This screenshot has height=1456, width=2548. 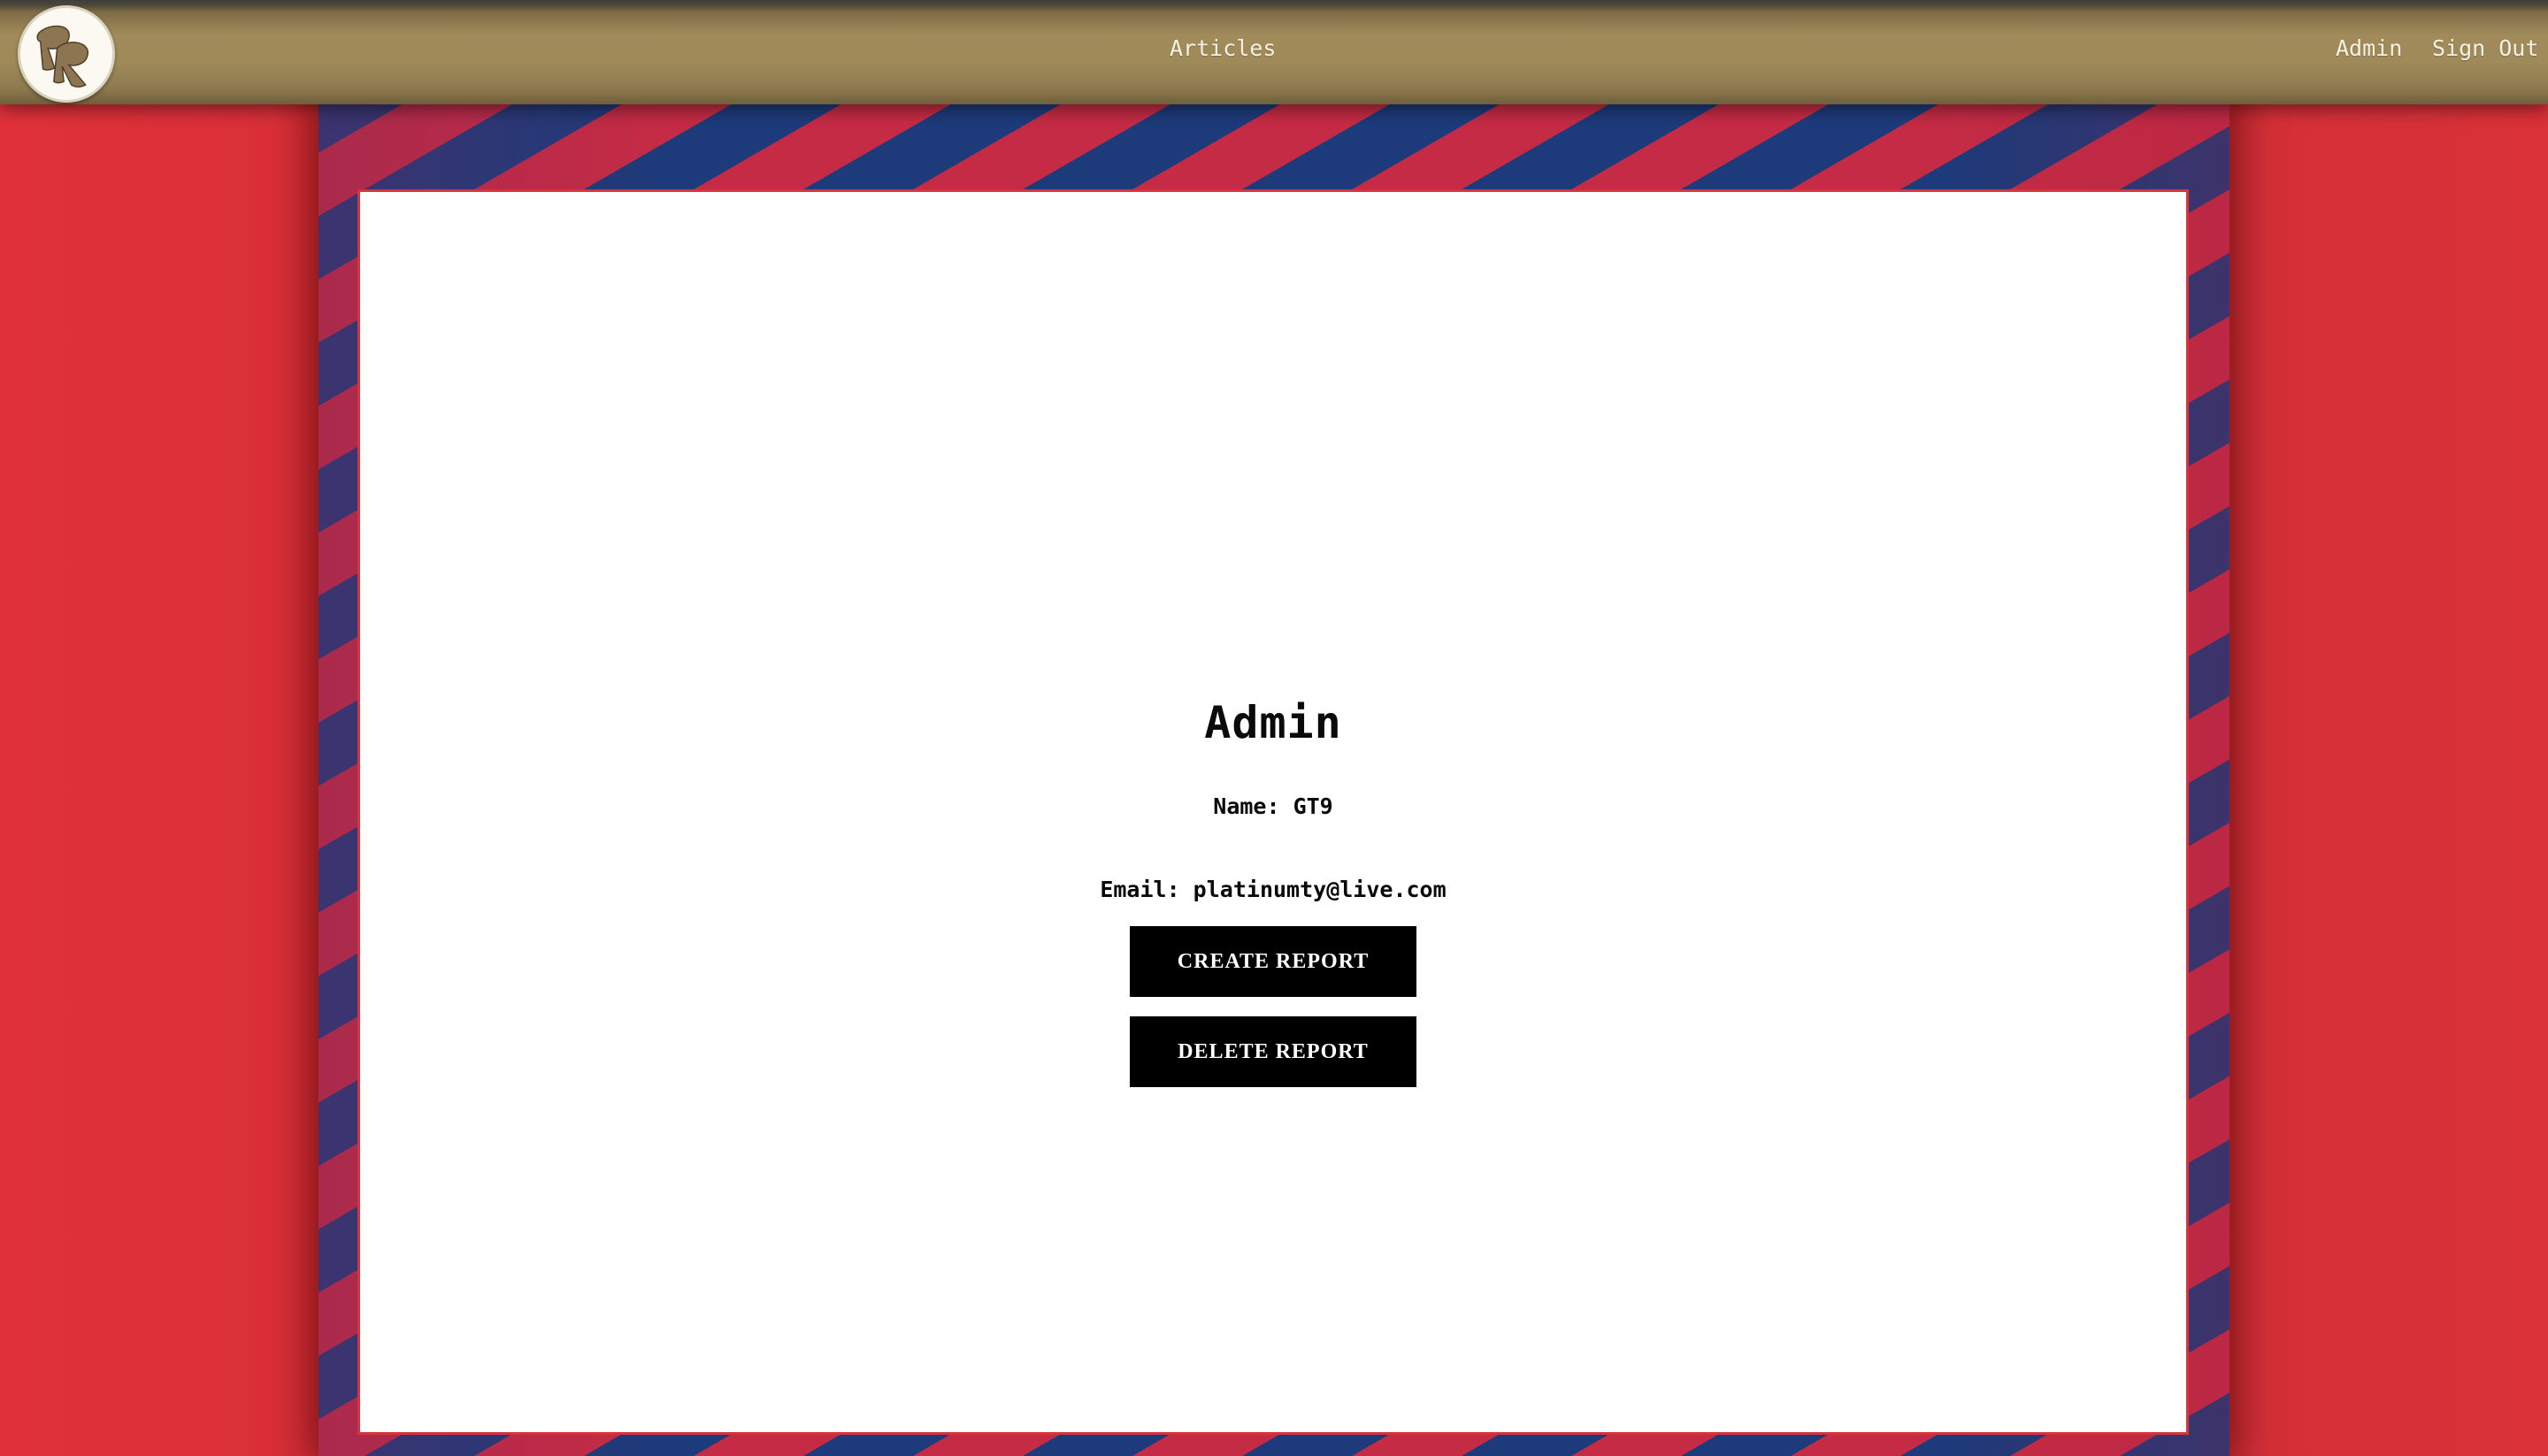 What do you see at coordinates (2485, 48) in the screenshot?
I see `nav-sign-out-link: Sign Out` at bounding box center [2485, 48].